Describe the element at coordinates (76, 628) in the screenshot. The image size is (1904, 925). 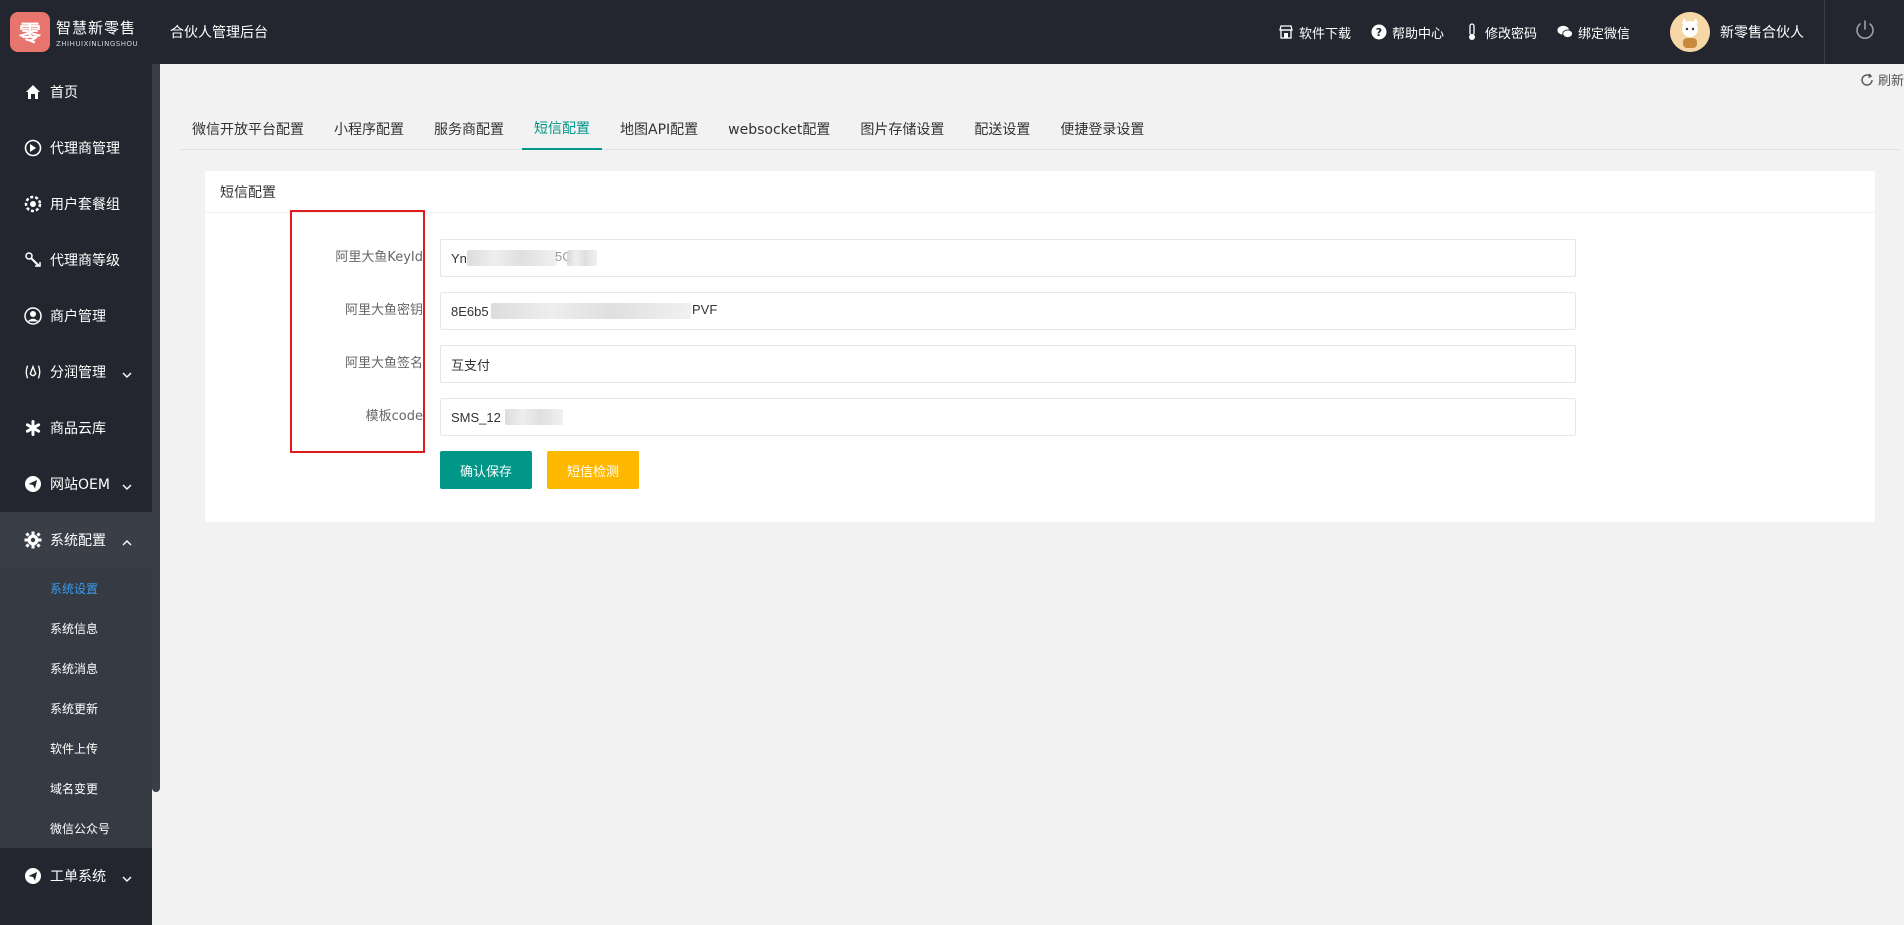
I see `sidebar-subitem-system-info: 系统信息` at that location.